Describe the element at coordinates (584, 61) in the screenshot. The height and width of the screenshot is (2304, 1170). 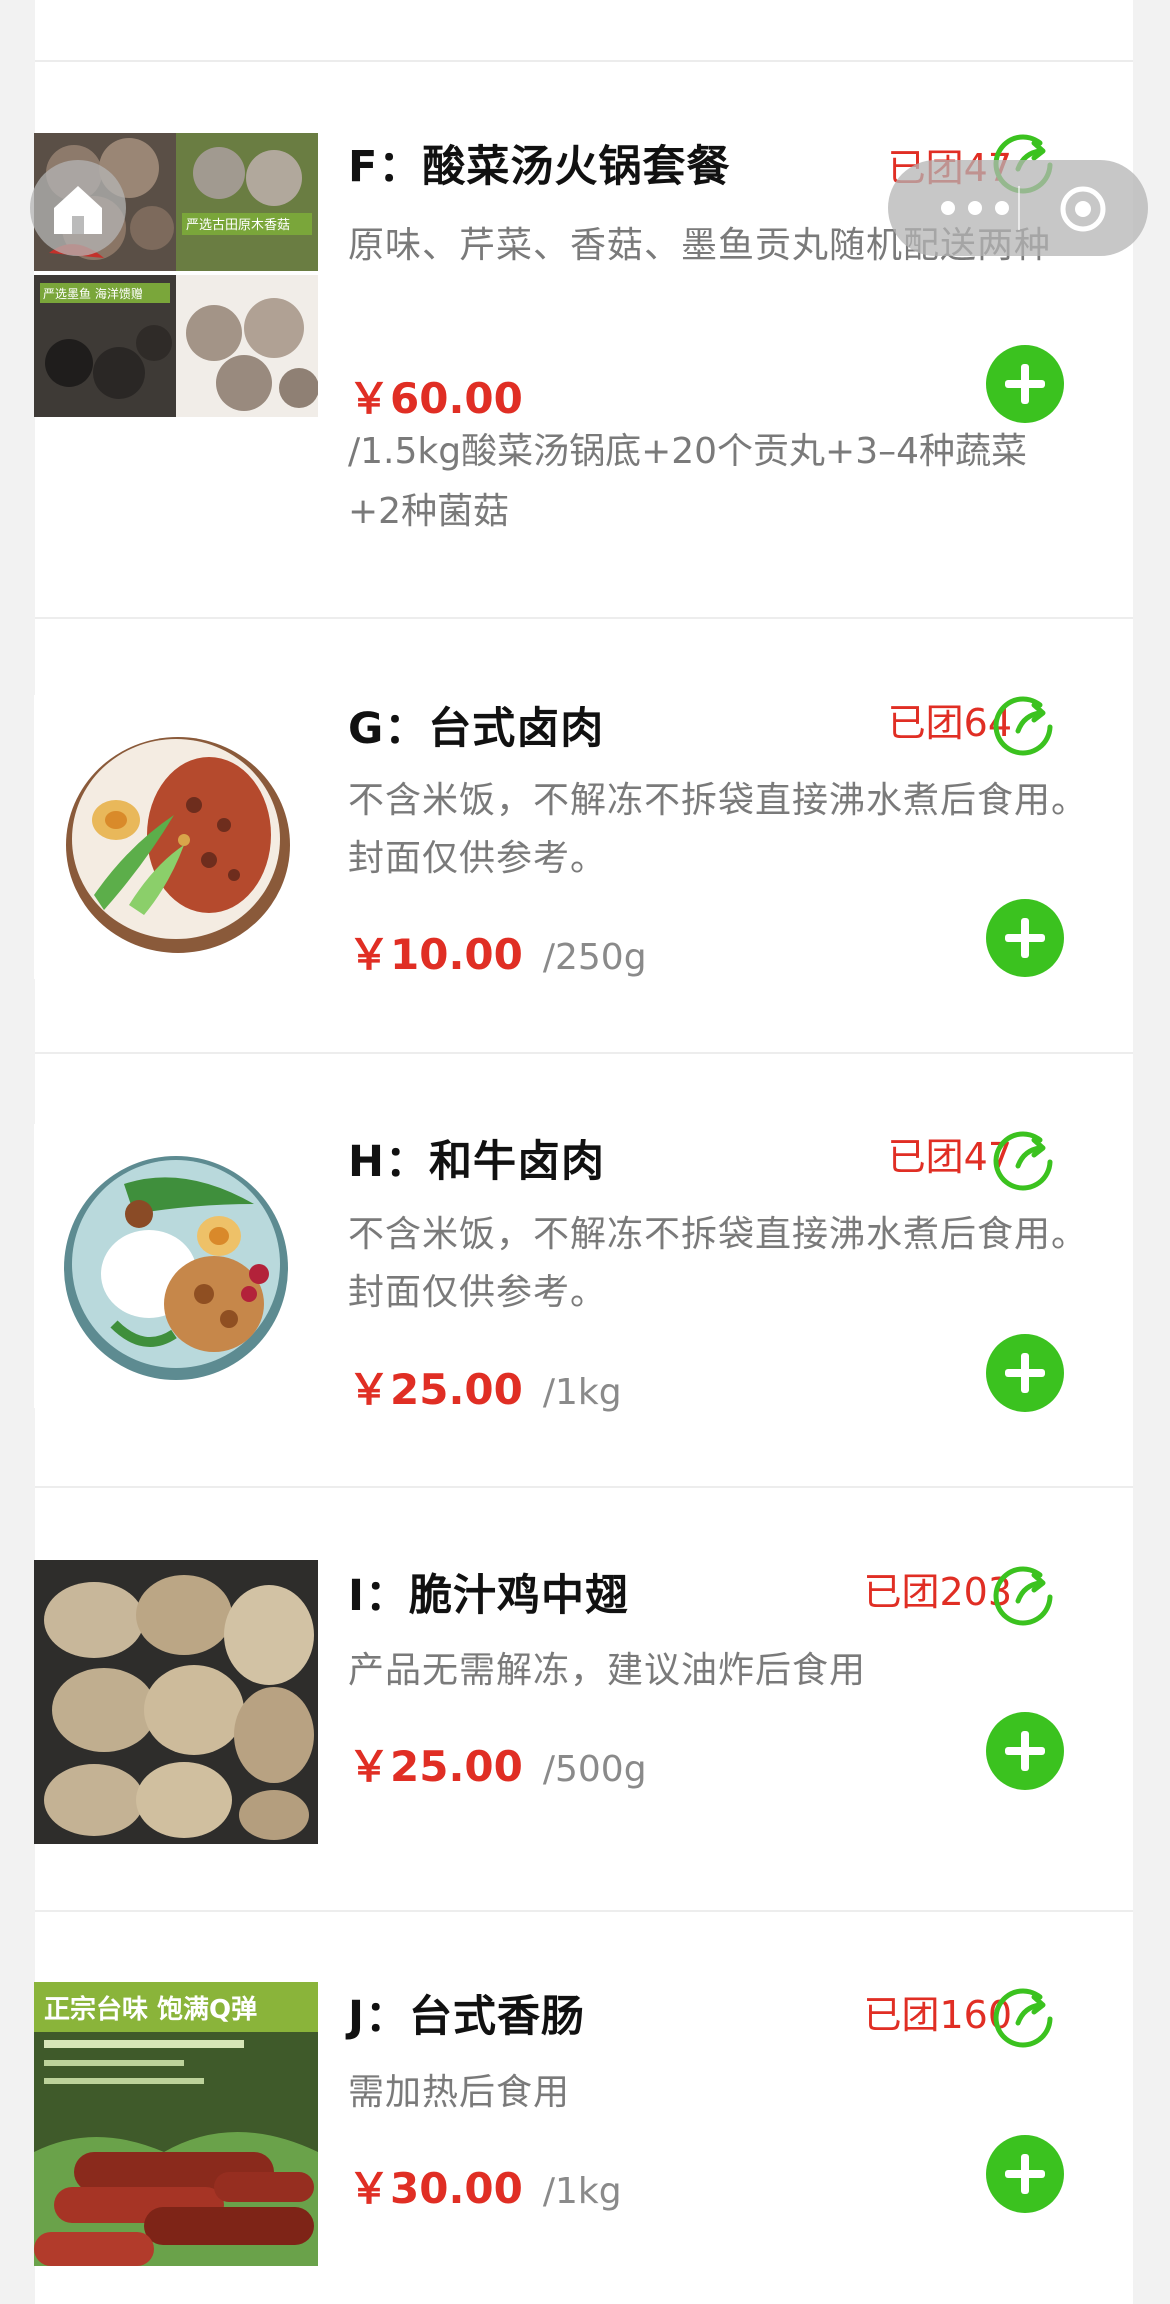
I see `top-divider` at that location.